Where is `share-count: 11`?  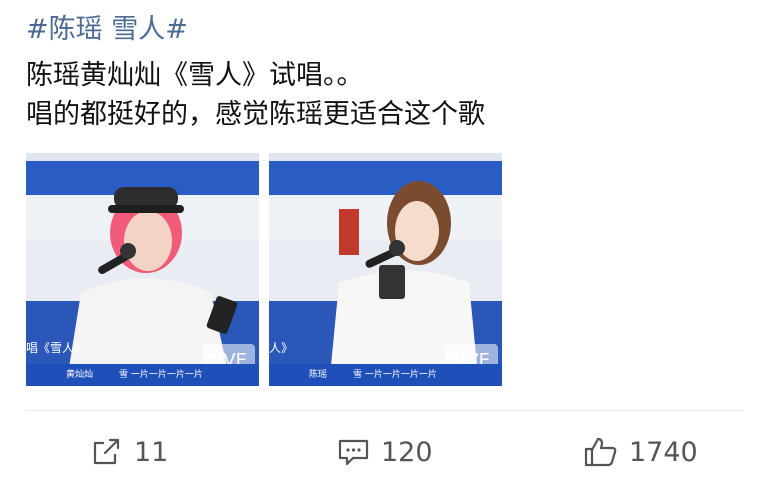
share-count: 11 is located at coordinates (151, 452).